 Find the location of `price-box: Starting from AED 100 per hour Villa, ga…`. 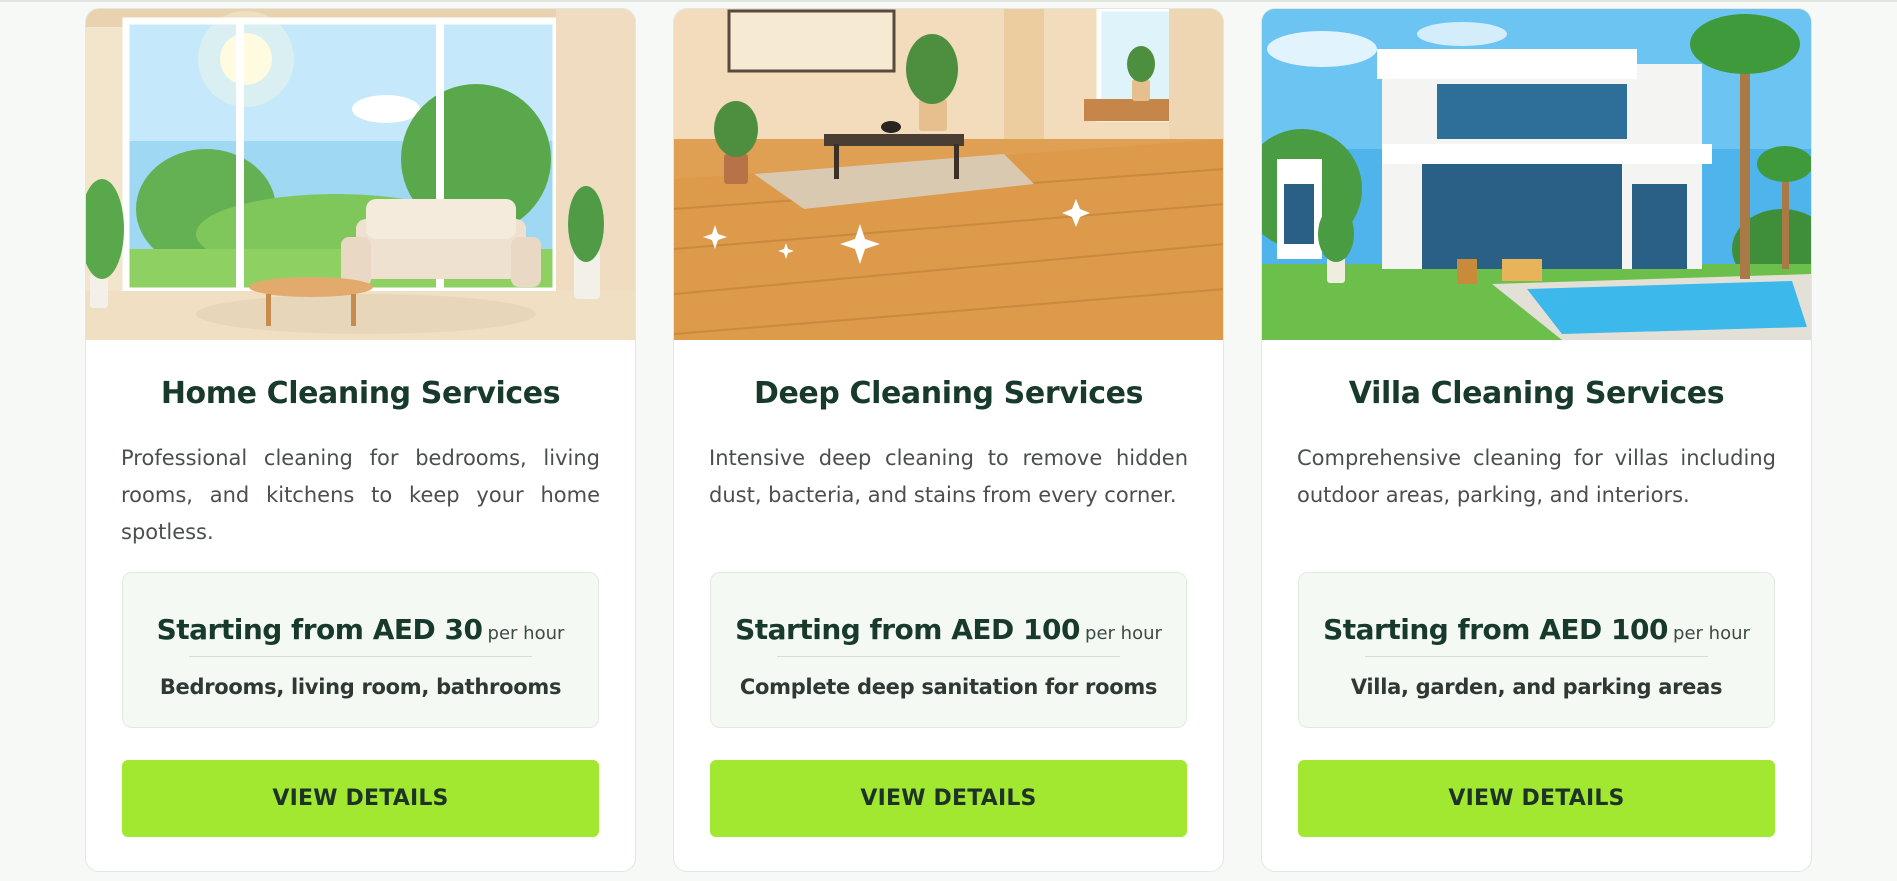

price-box: Starting from AED 100 per hour Villa, ga… is located at coordinates (1536, 650).